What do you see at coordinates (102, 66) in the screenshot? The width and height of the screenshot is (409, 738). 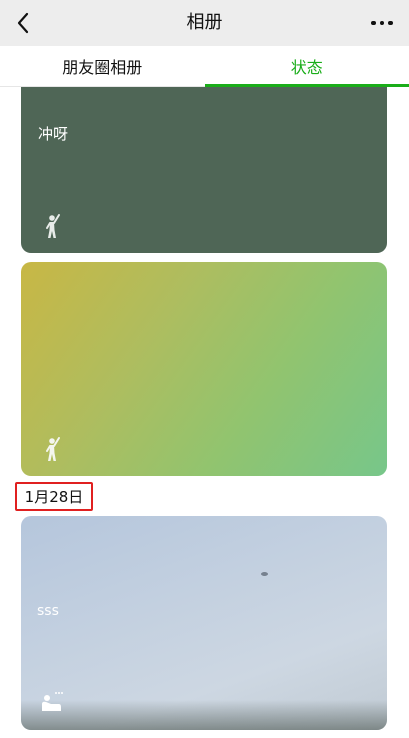 I see `tab-moments-album: 朋友圈相册` at bounding box center [102, 66].